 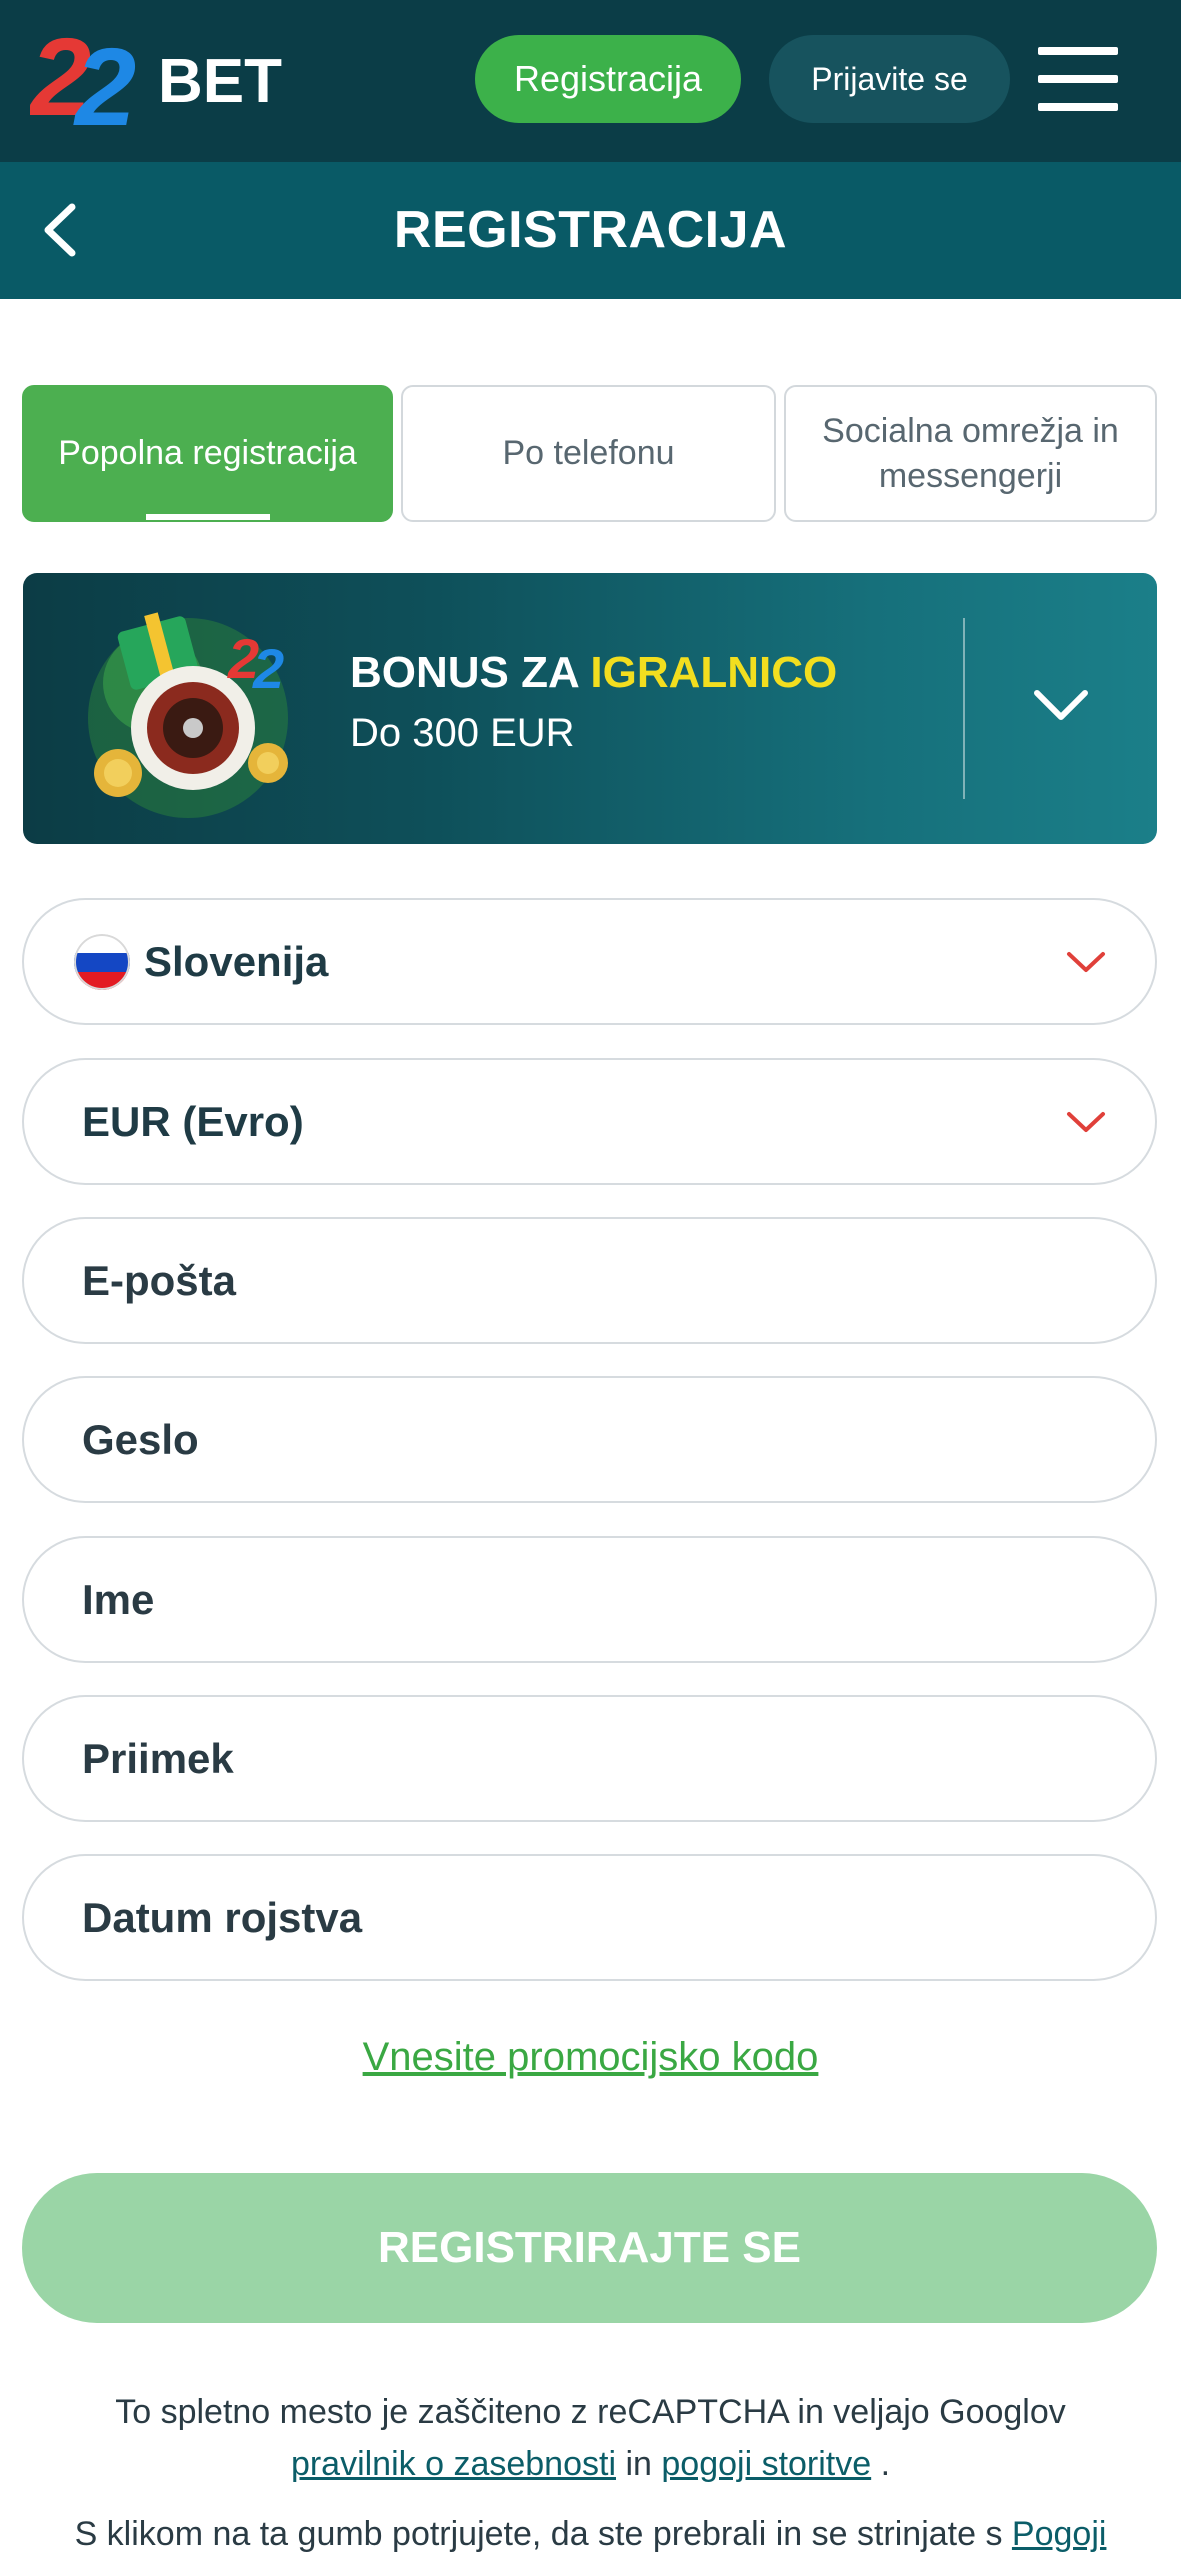 I want to click on tab-social-networks: Socialna omrežja in messengerji, so click(x=970, y=453).